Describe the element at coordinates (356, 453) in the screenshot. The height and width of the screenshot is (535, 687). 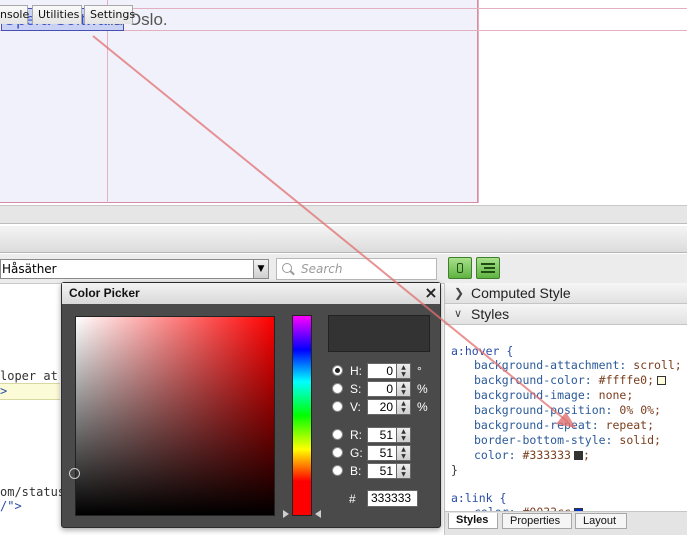
I see `field-label: G:` at that location.